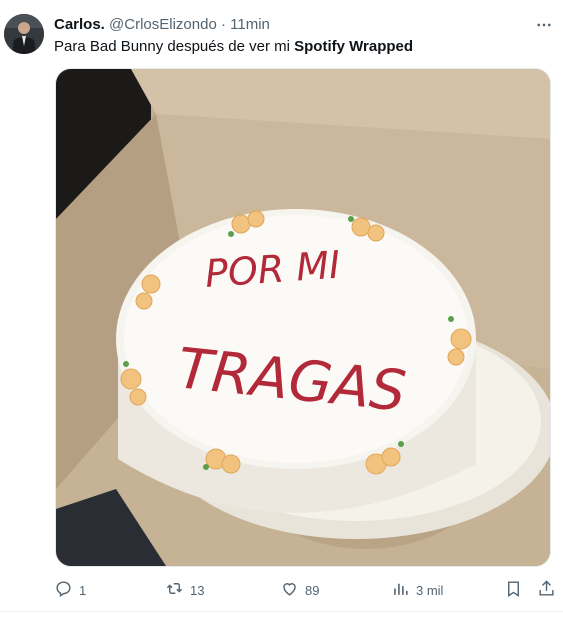 The width and height of the screenshot is (563, 620). What do you see at coordinates (544, 25) in the screenshot?
I see `more-icon` at bounding box center [544, 25].